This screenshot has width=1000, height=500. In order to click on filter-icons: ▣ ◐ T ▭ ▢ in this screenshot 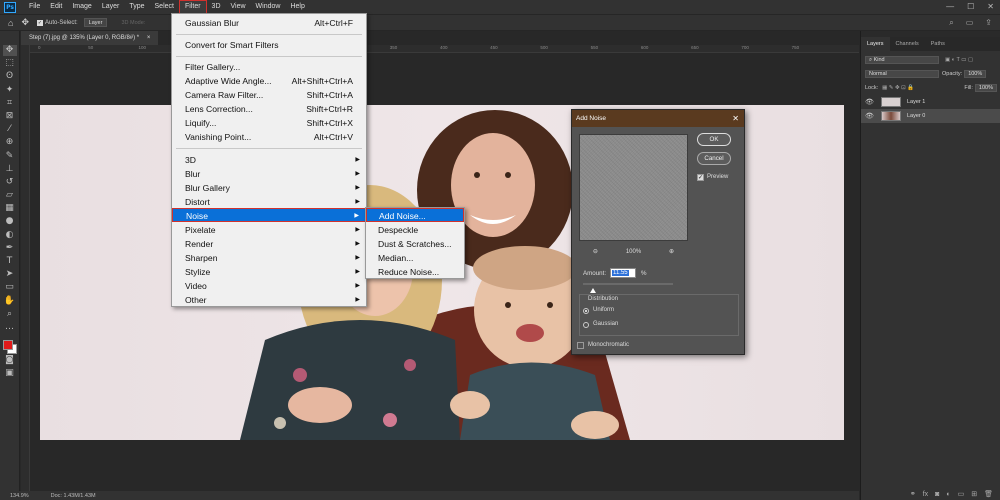, I will do `click(959, 60)`.